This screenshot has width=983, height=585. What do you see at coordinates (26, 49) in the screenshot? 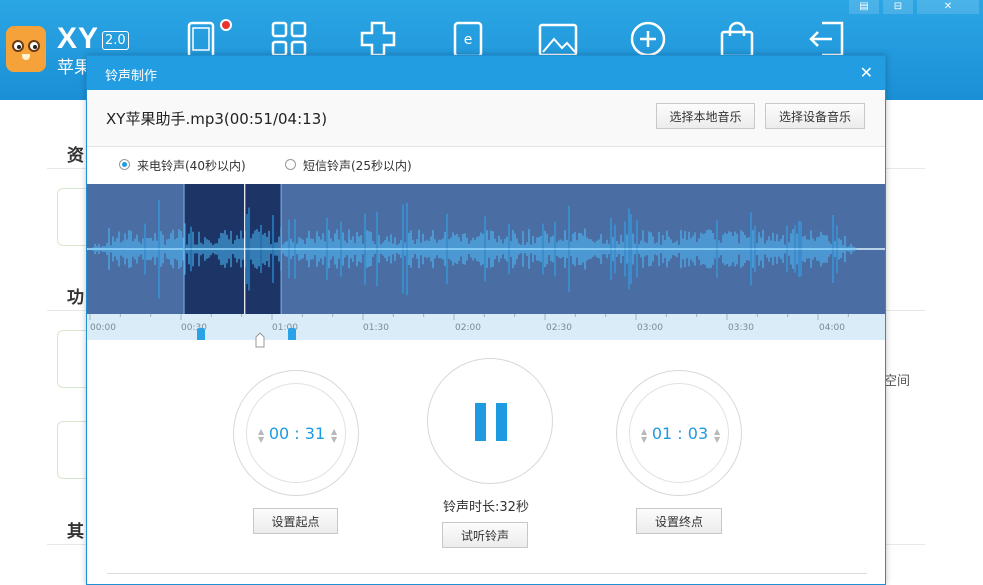
I see `app-logo-owl-icon` at bounding box center [26, 49].